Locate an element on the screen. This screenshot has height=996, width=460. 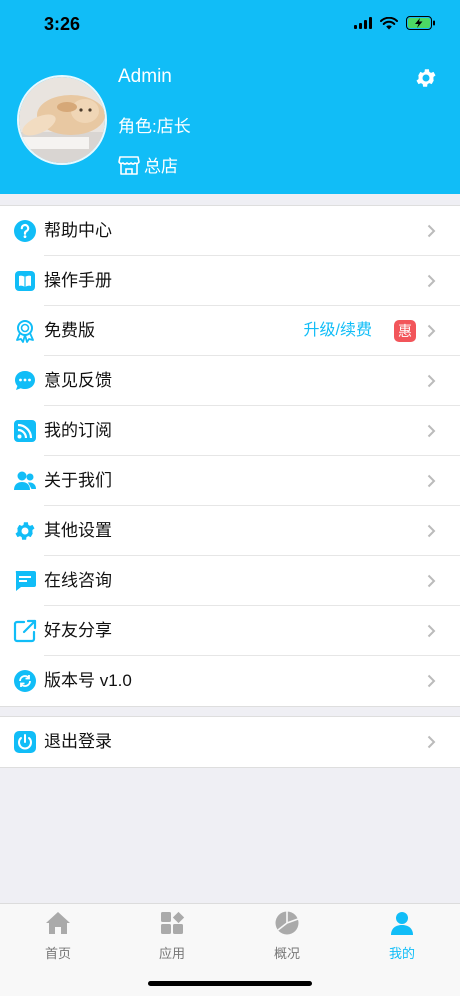
store-name: 总店 is located at coordinates (161, 166).